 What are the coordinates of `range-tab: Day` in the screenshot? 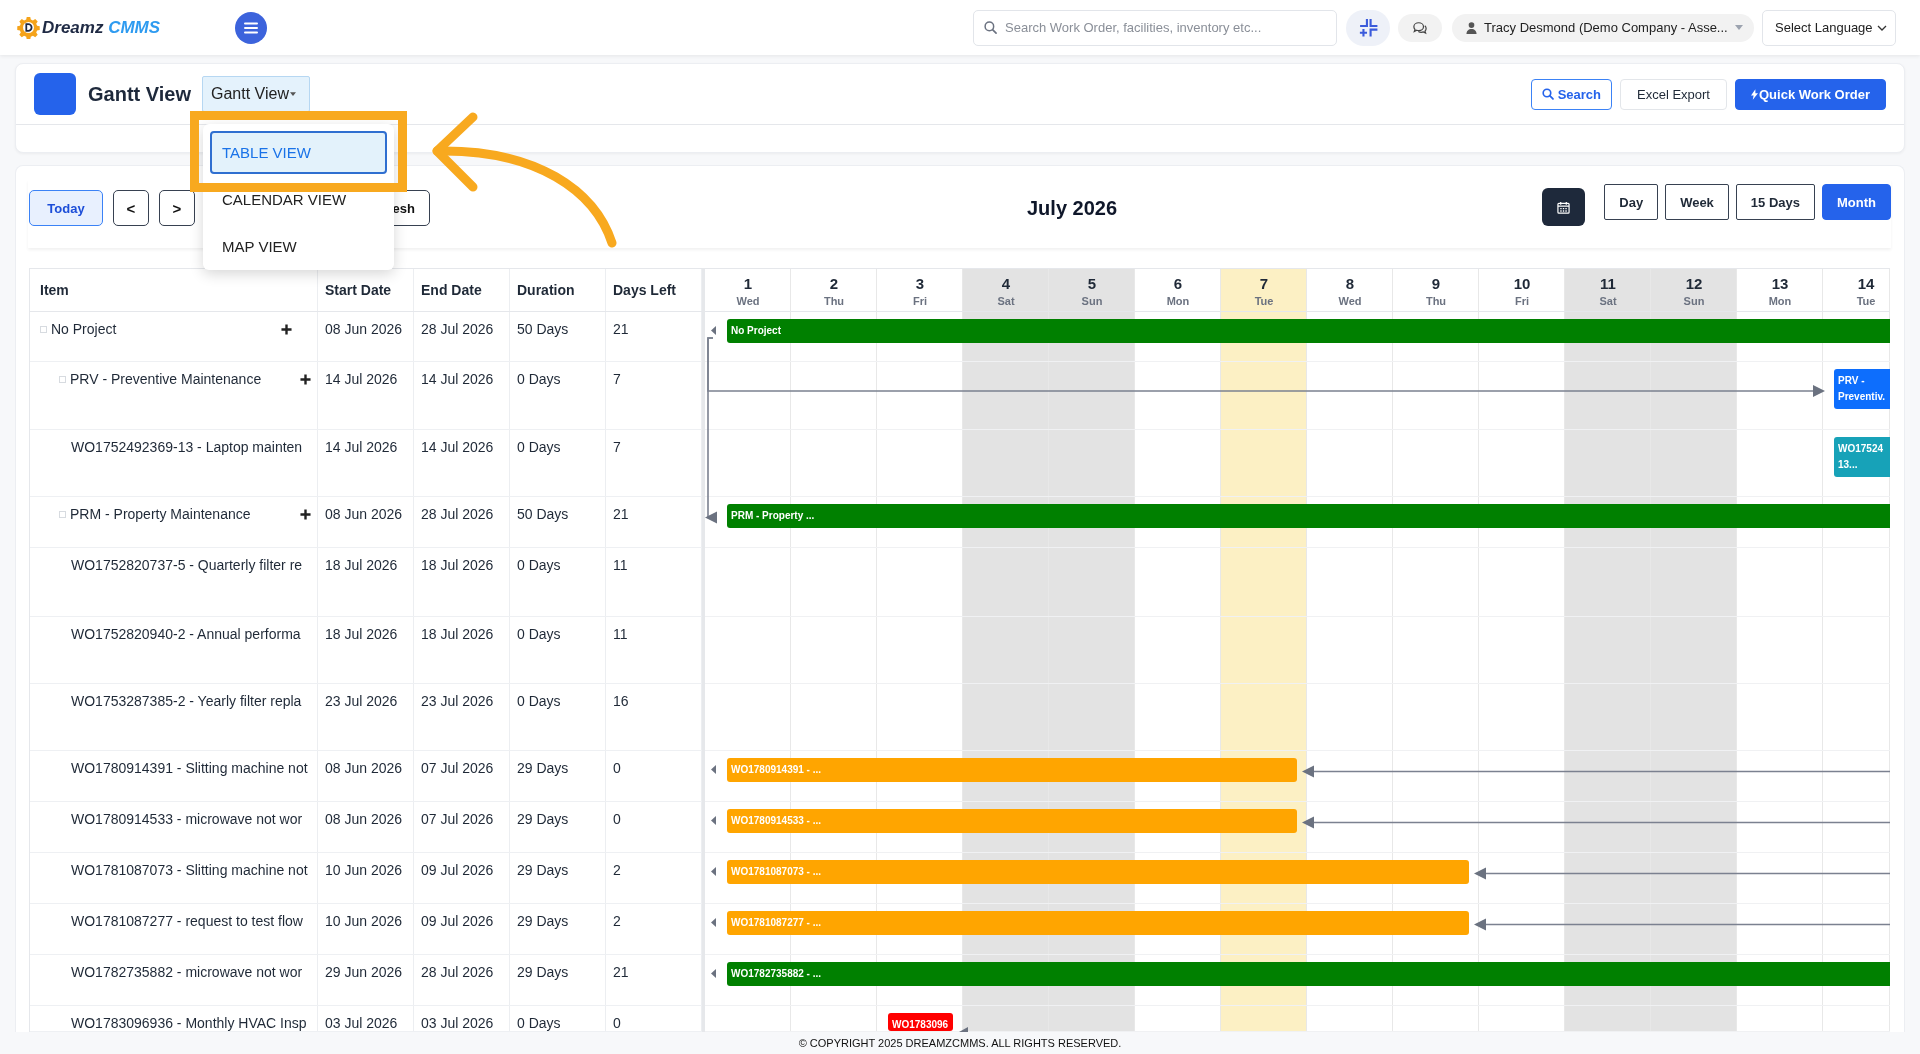 It's located at (1631, 202).